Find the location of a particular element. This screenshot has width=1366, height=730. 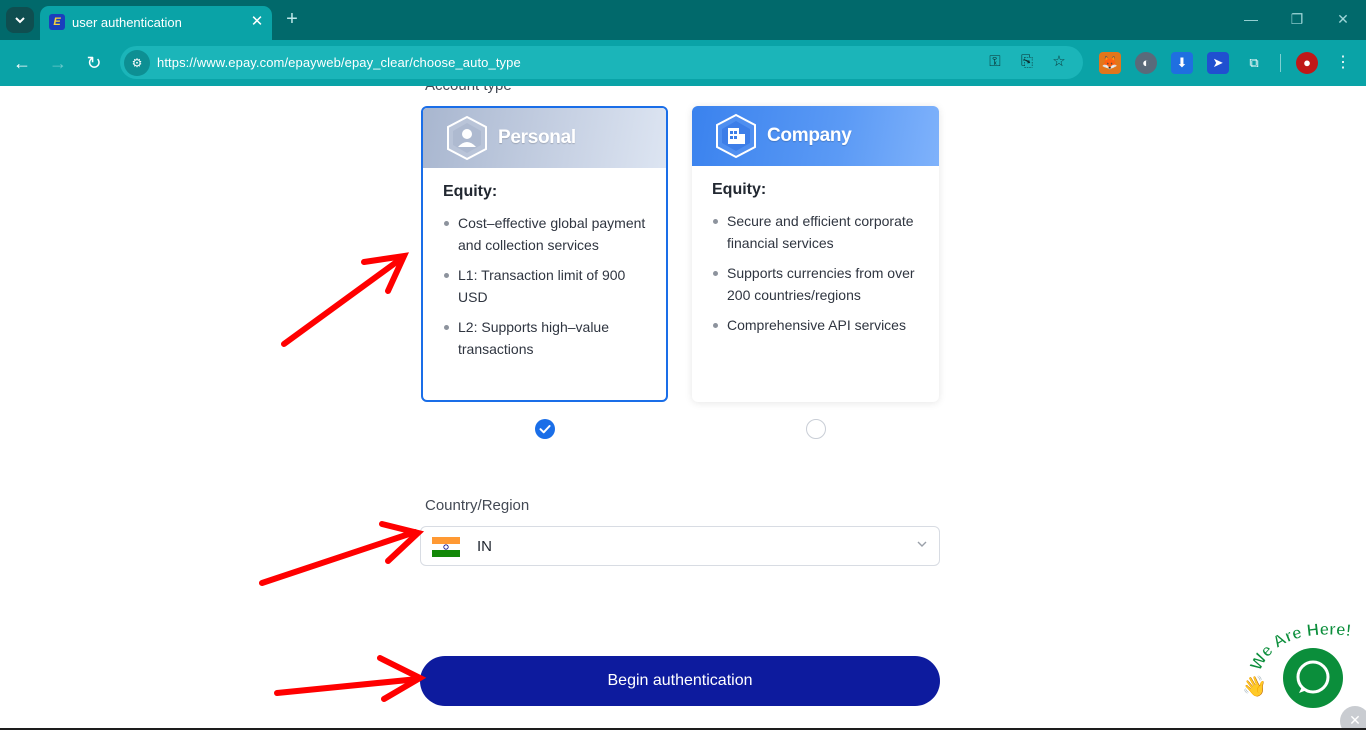

metamask-icon: 🦊 is located at coordinates (1110, 63).